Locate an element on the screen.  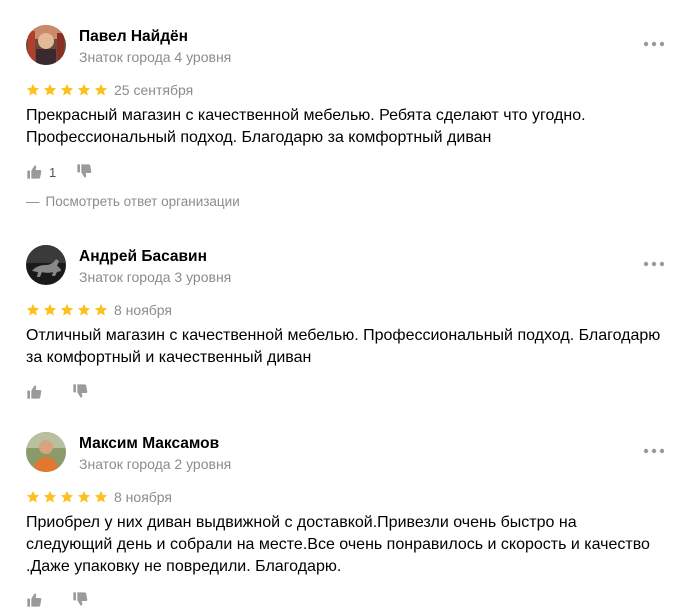
author-name: Павел Найдён is located at coordinates (133, 37).